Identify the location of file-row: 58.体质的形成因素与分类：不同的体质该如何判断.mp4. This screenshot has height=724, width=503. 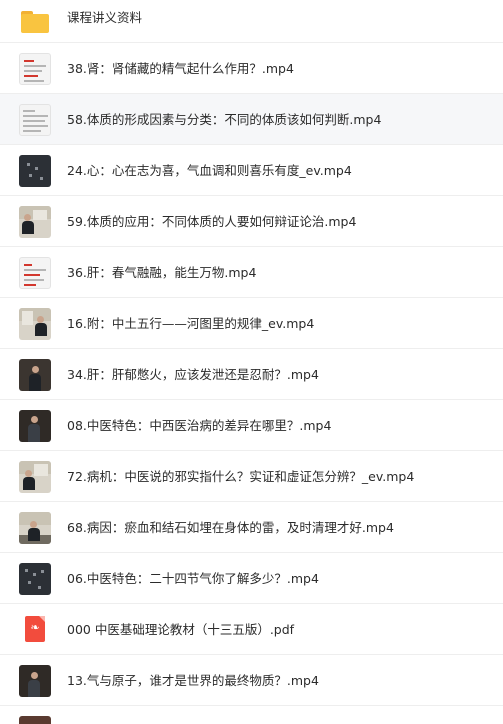
(251, 119).